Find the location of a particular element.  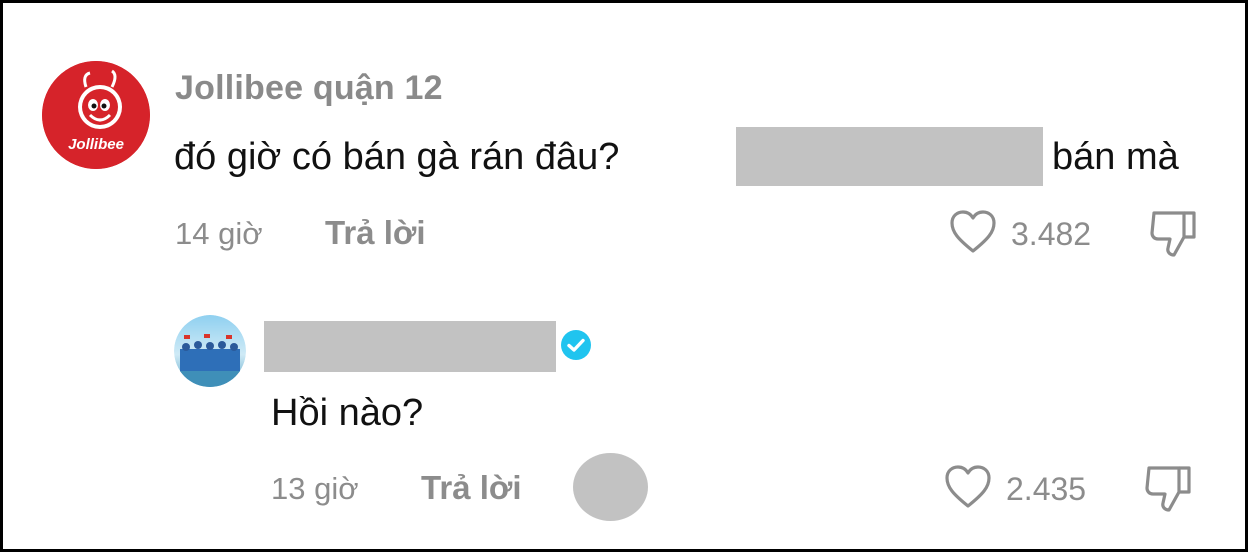

redacted-mention is located at coordinates (889, 156).